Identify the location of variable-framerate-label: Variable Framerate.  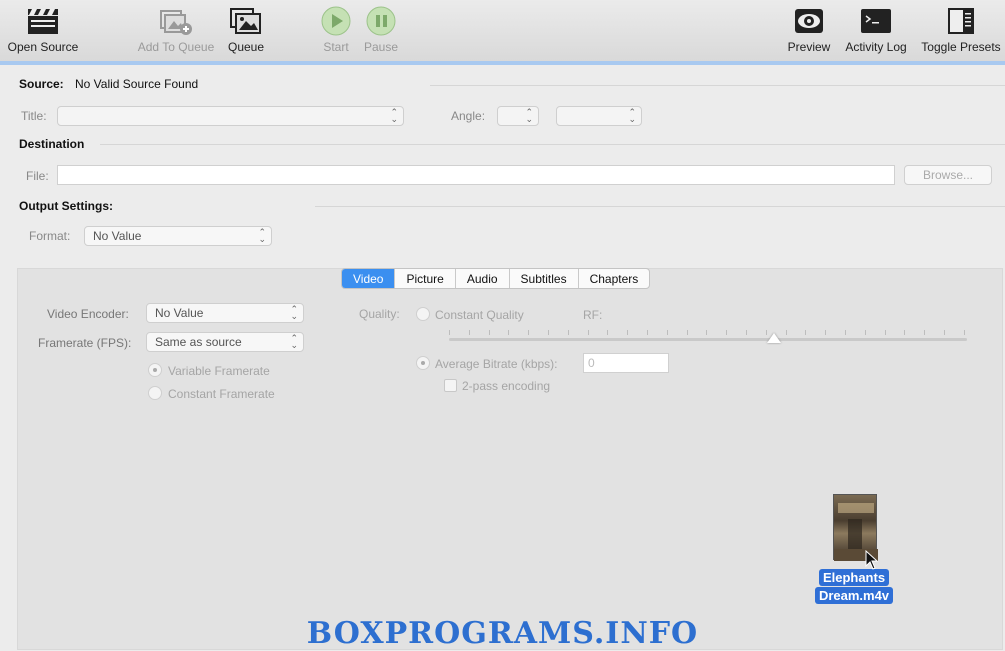
(219, 371).